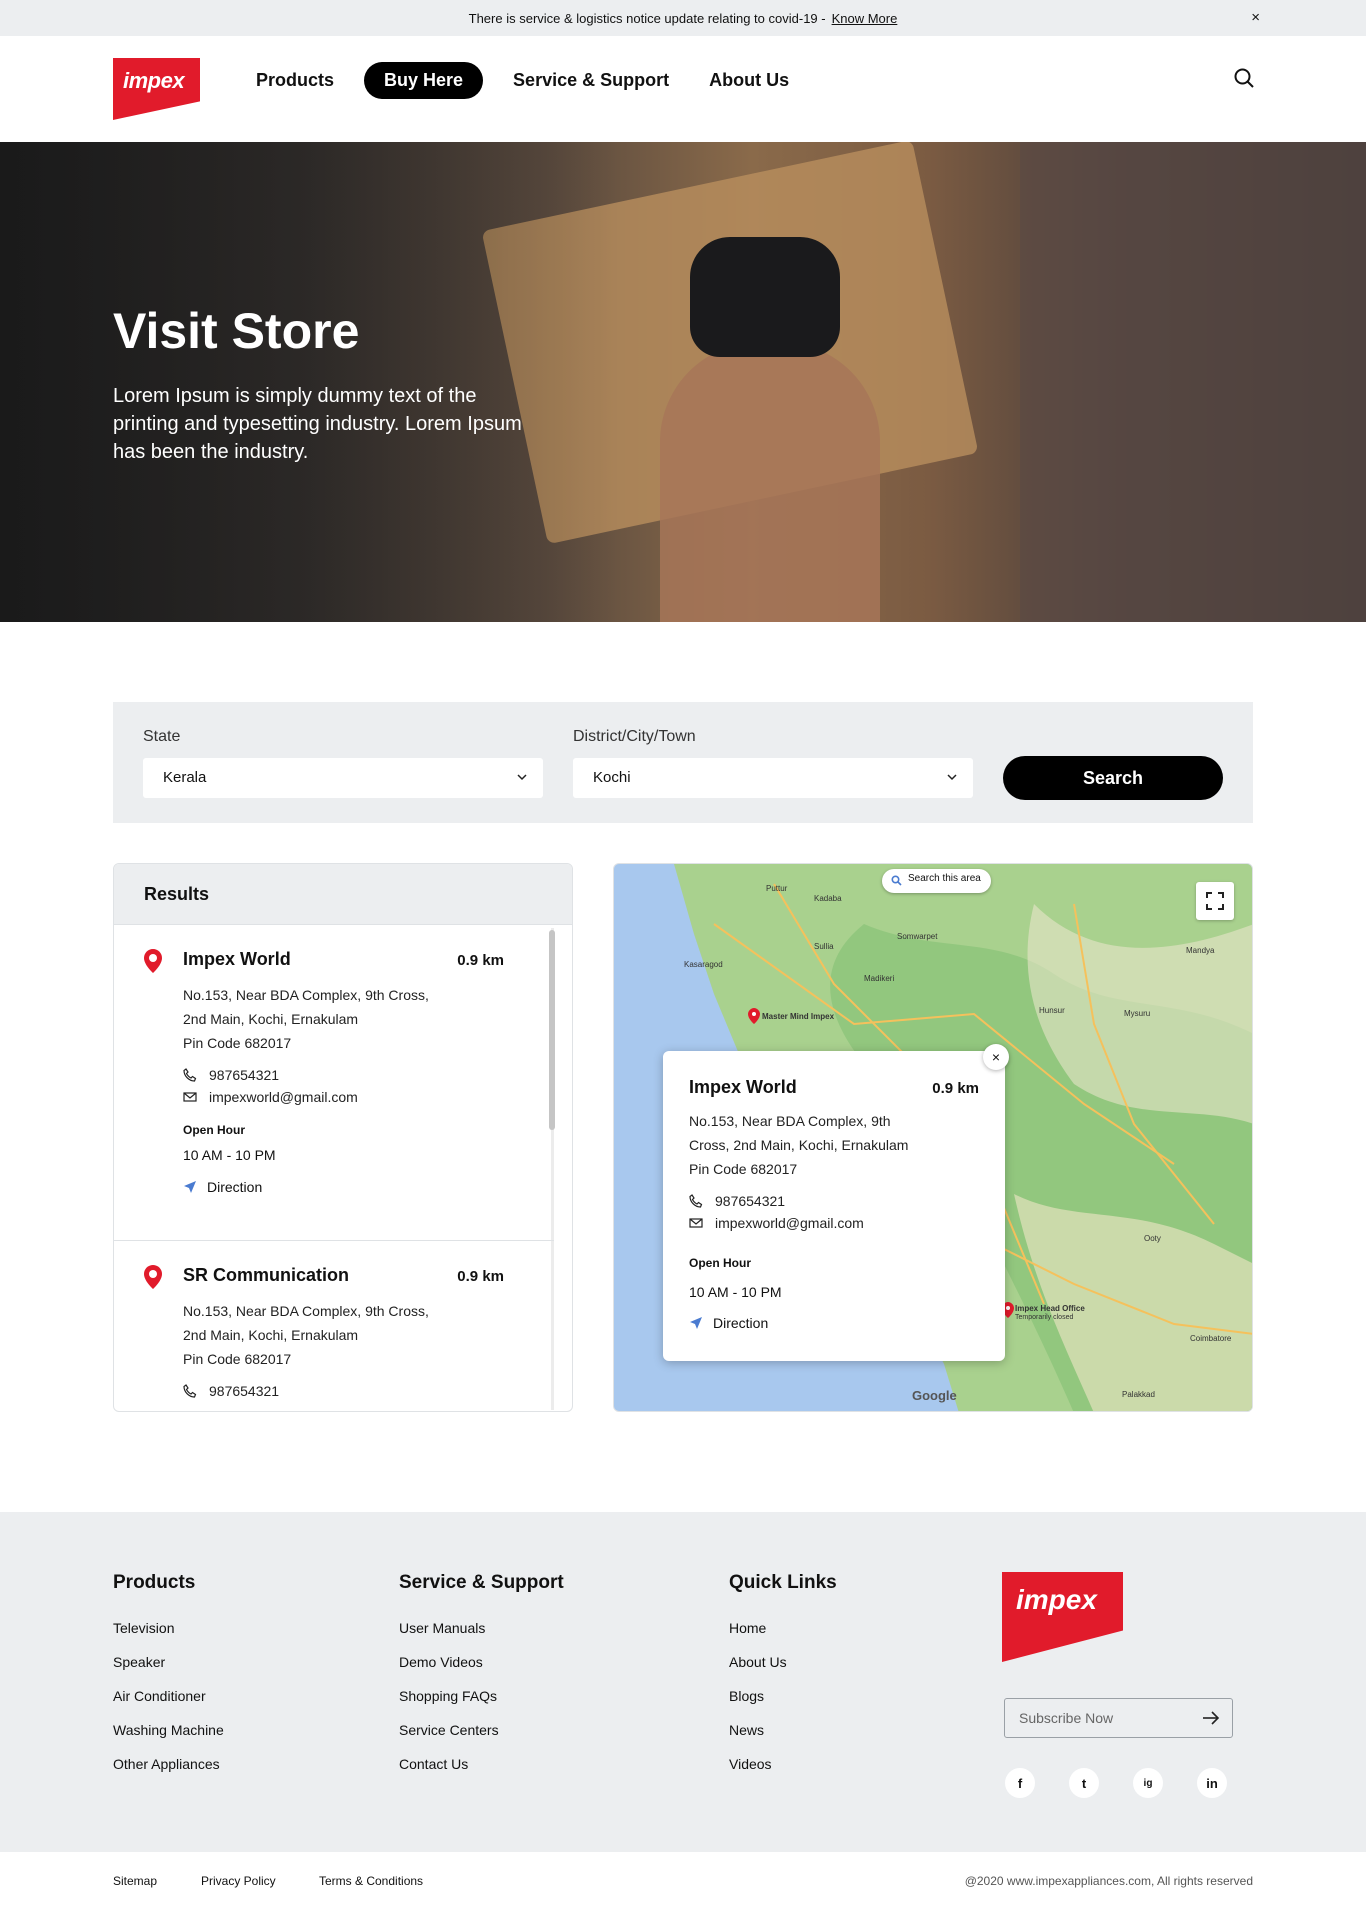 The width and height of the screenshot is (1366, 1910). What do you see at coordinates (168, 1764) in the screenshot?
I see `footer-link-other-appliances: Other Appliances` at bounding box center [168, 1764].